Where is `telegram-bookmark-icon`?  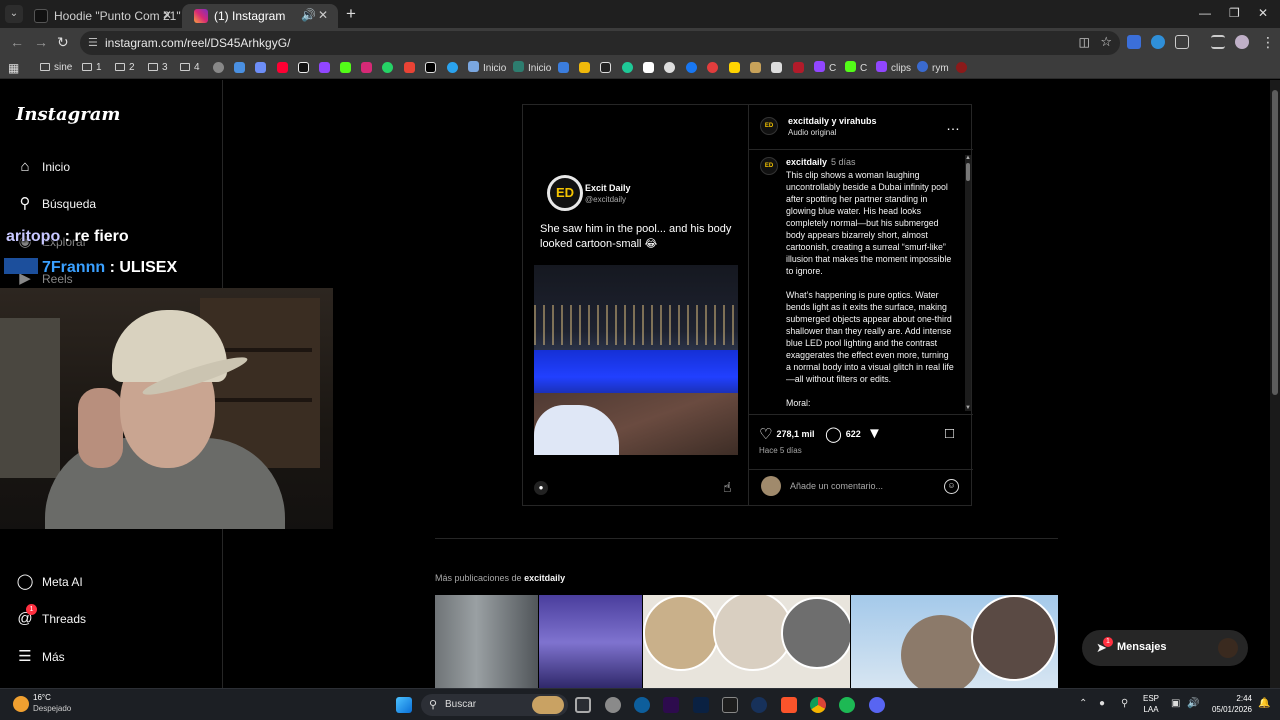
telegram-bookmark-icon is located at coordinates (452, 67).